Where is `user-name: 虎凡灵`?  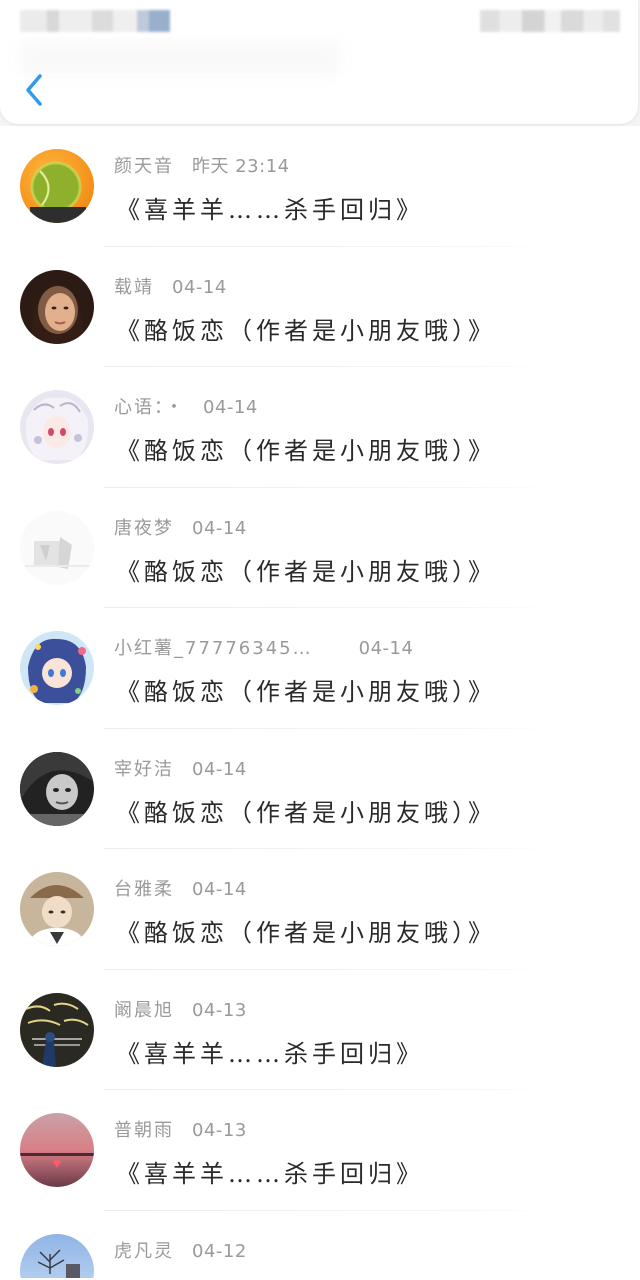 user-name: 虎凡灵 is located at coordinates (144, 1251).